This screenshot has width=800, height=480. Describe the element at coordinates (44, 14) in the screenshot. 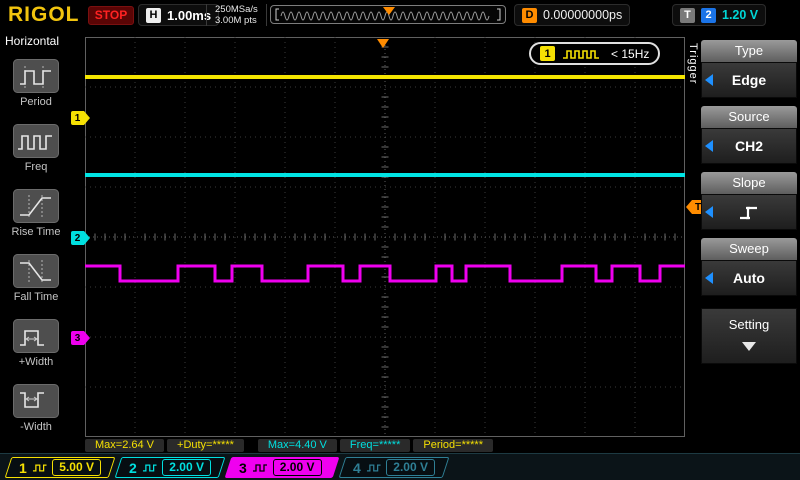

I see `brand-logo: RIGOL` at that location.